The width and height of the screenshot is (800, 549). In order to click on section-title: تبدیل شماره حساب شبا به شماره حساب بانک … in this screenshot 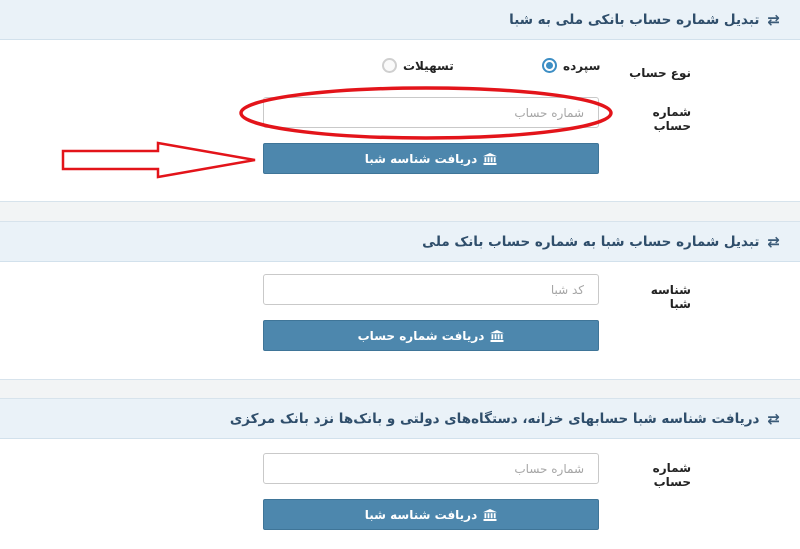, I will do `click(591, 241)`.